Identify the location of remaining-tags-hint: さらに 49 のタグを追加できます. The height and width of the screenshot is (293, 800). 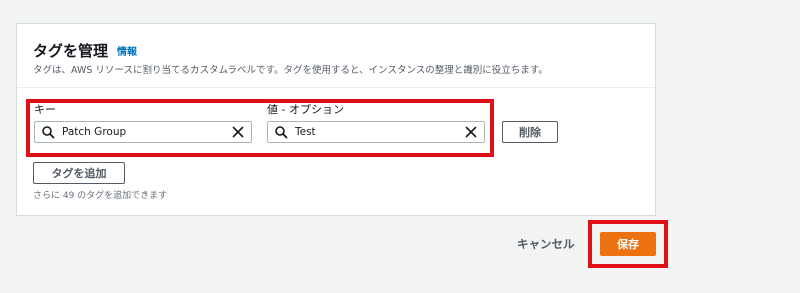
(100, 196).